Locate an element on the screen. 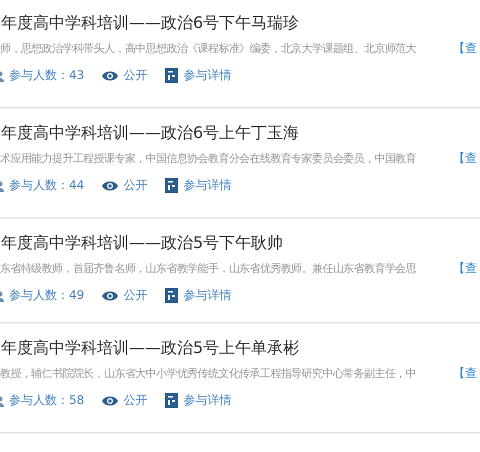 The height and width of the screenshot is (452, 480). participant-count: 参与人数：44 is located at coordinates (46, 185).